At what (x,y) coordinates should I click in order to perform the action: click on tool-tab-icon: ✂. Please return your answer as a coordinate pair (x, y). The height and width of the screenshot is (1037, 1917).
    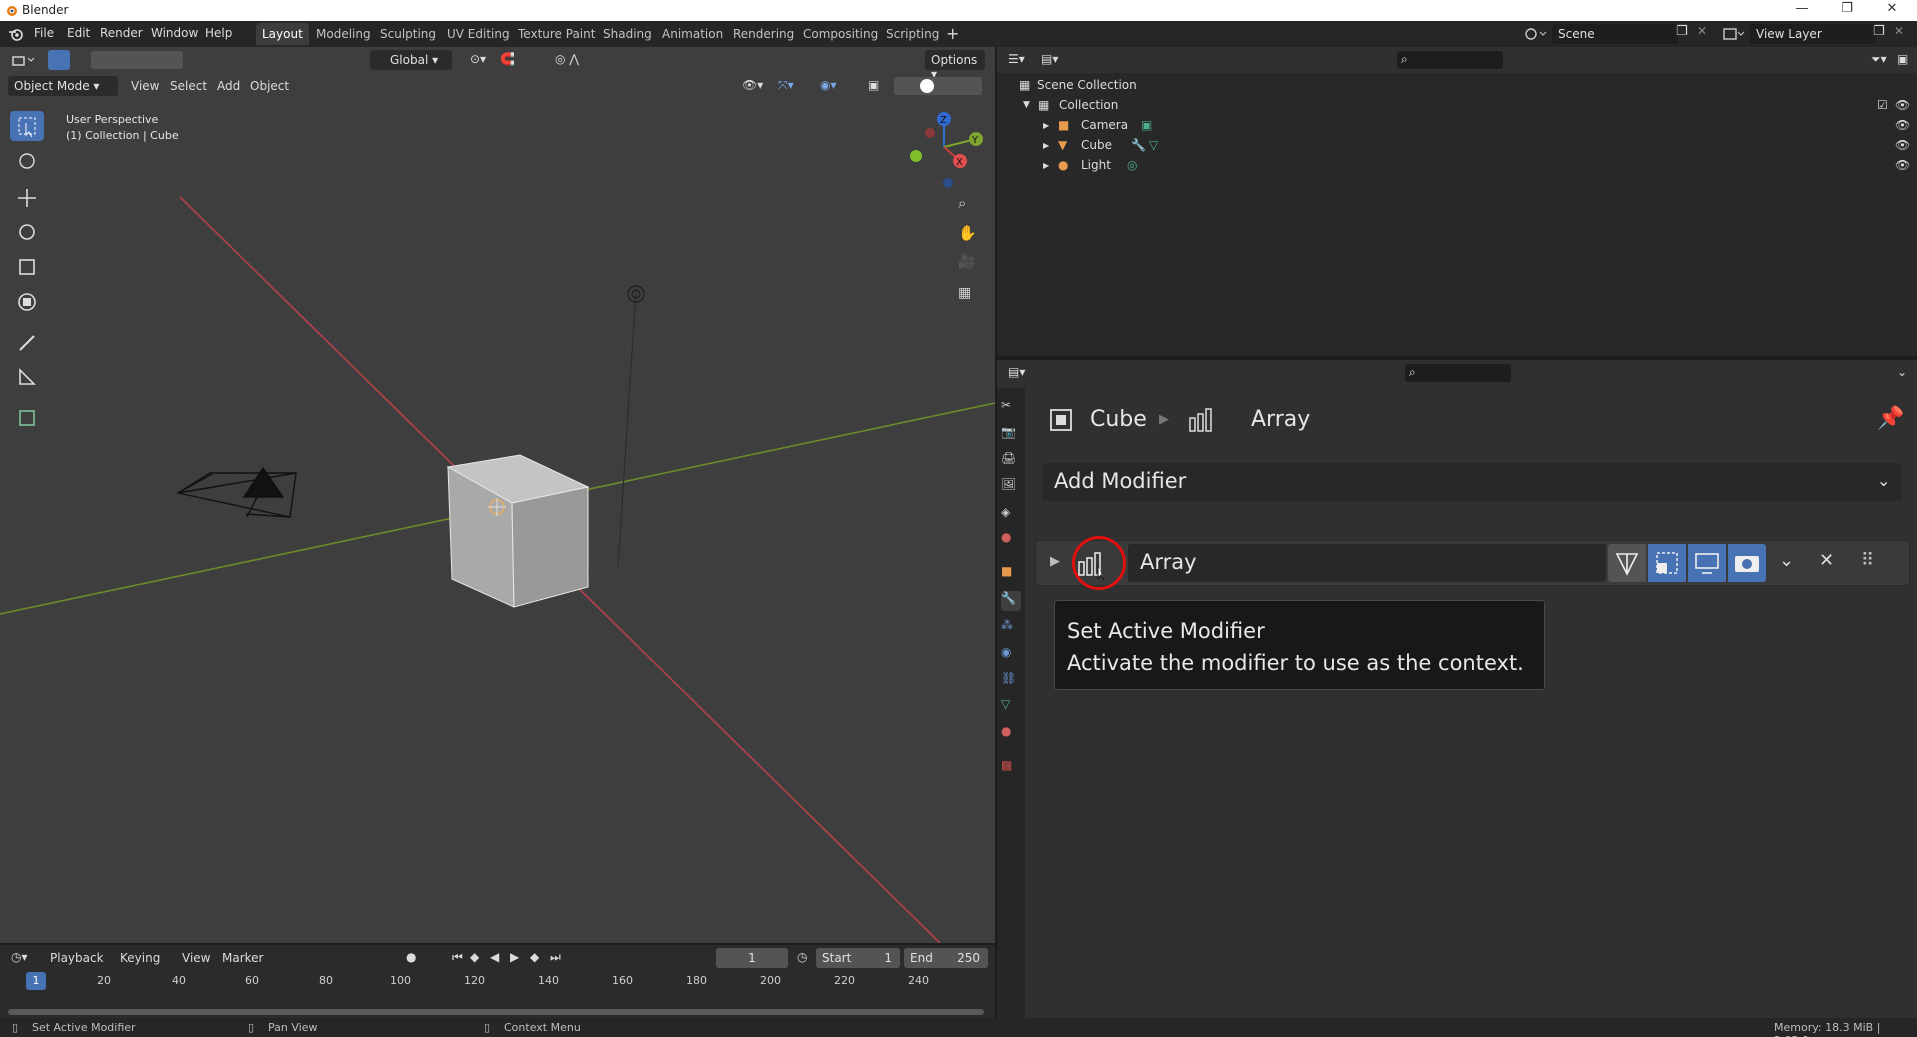
    Looking at the image, I should click on (1011, 408).